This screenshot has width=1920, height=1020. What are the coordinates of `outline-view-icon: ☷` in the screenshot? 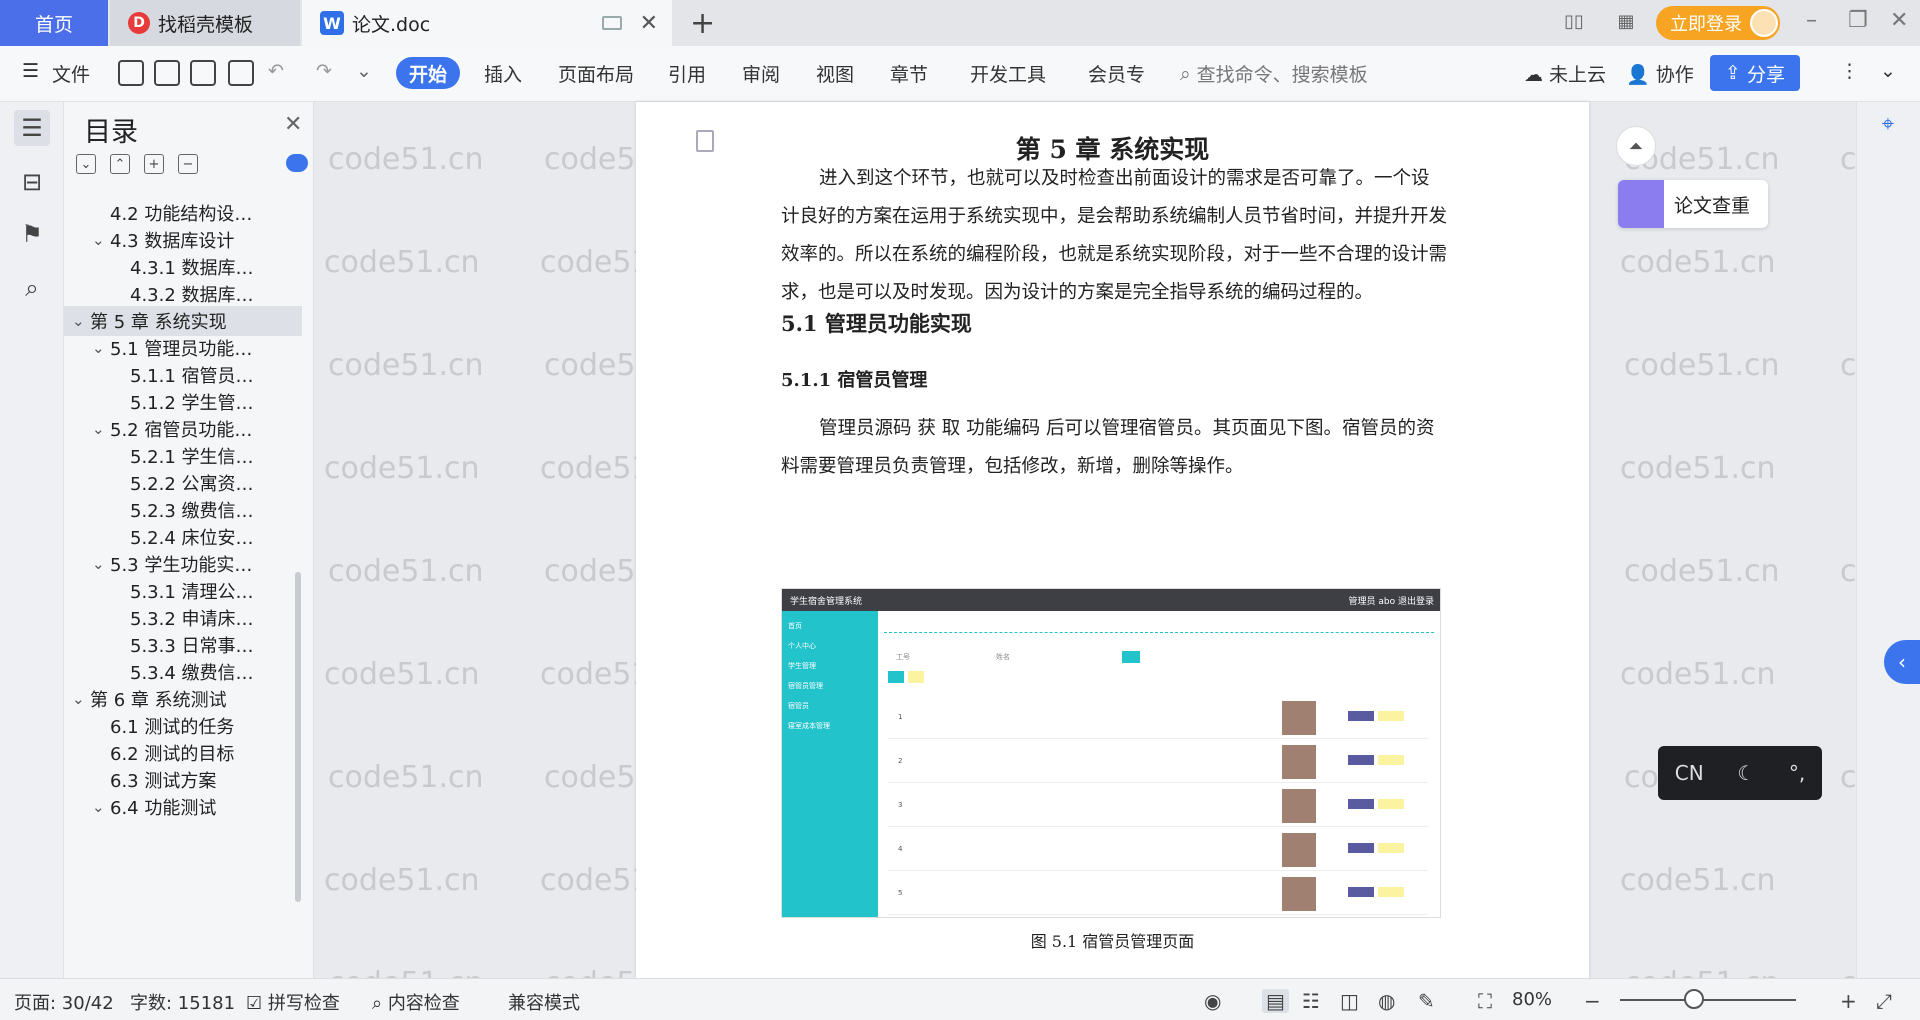 It's located at (1311, 1001).